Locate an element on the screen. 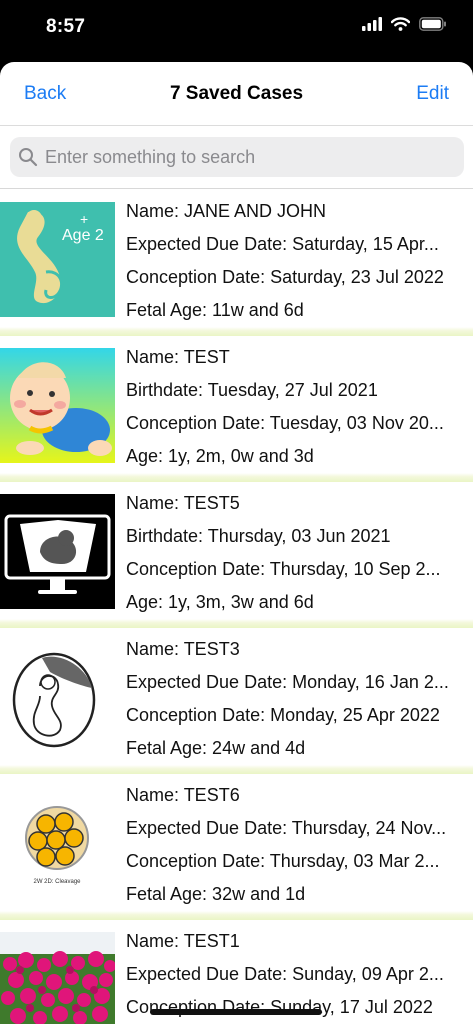 The image size is (473, 1024). wifi-icon is located at coordinates (400, 24).